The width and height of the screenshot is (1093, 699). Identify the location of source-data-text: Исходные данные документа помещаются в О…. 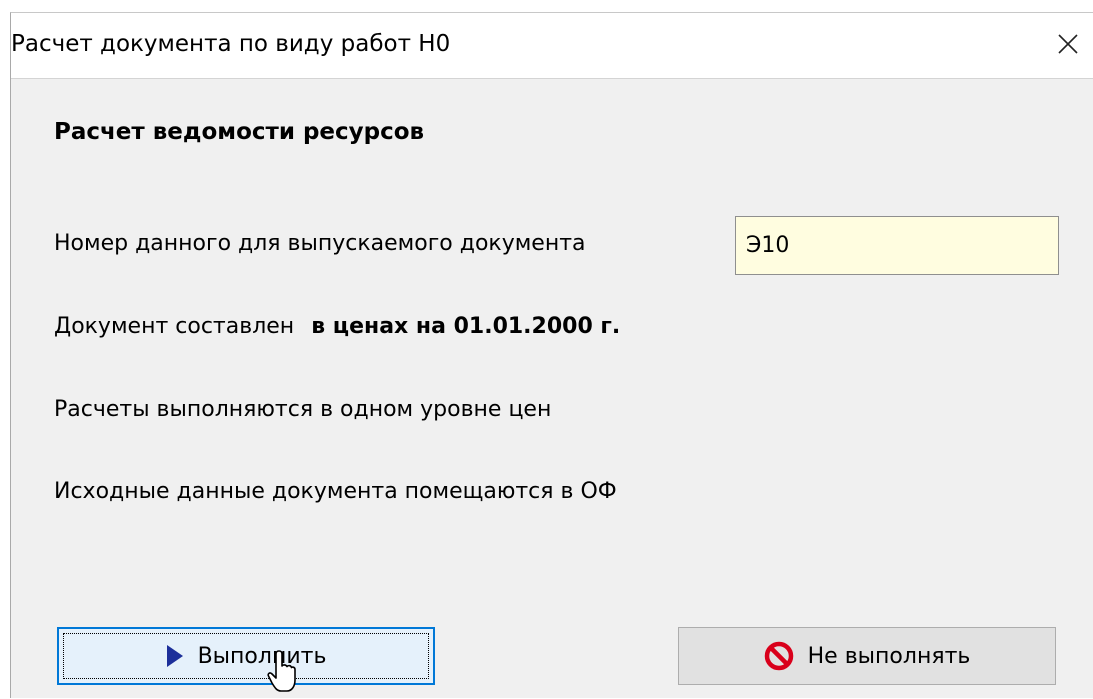
(335, 491).